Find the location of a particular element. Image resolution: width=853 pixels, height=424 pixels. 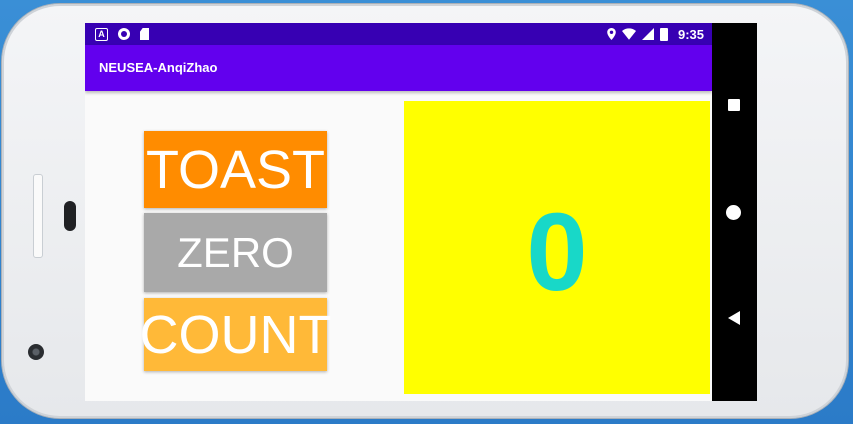

record-circle-icon is located at coordinates (124, 34).